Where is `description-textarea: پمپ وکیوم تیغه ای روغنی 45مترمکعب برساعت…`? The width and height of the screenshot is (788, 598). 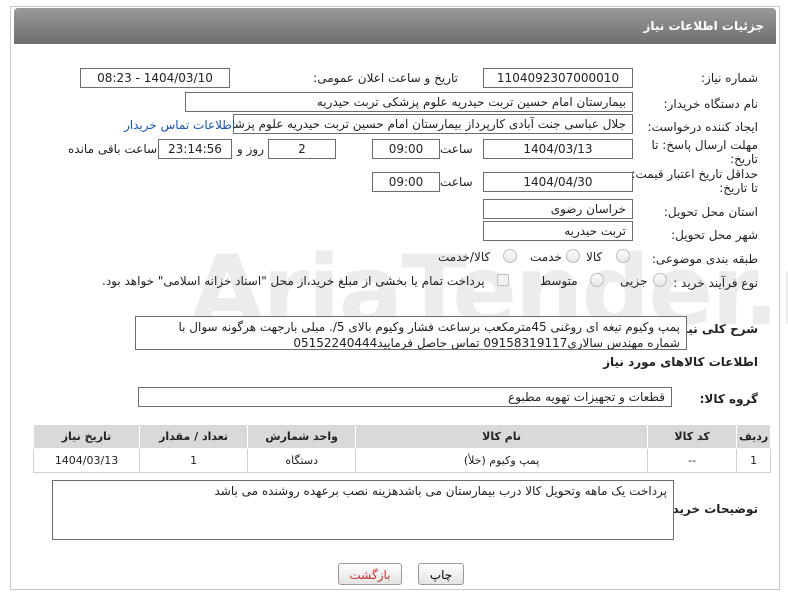
description-textarea: پمپ وکیوم تیغه ای روغنی 45مترمکعب برساعت… is located at coordinates (411, 333).